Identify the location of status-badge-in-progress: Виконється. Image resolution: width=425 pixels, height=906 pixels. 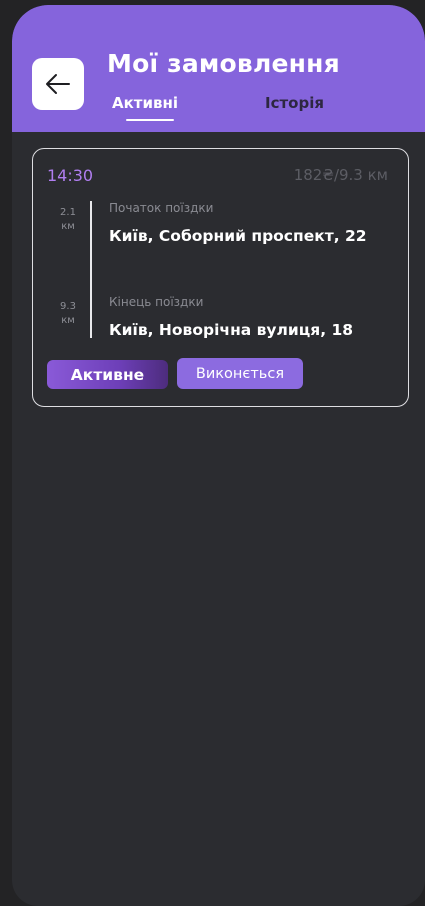
(240, 373).